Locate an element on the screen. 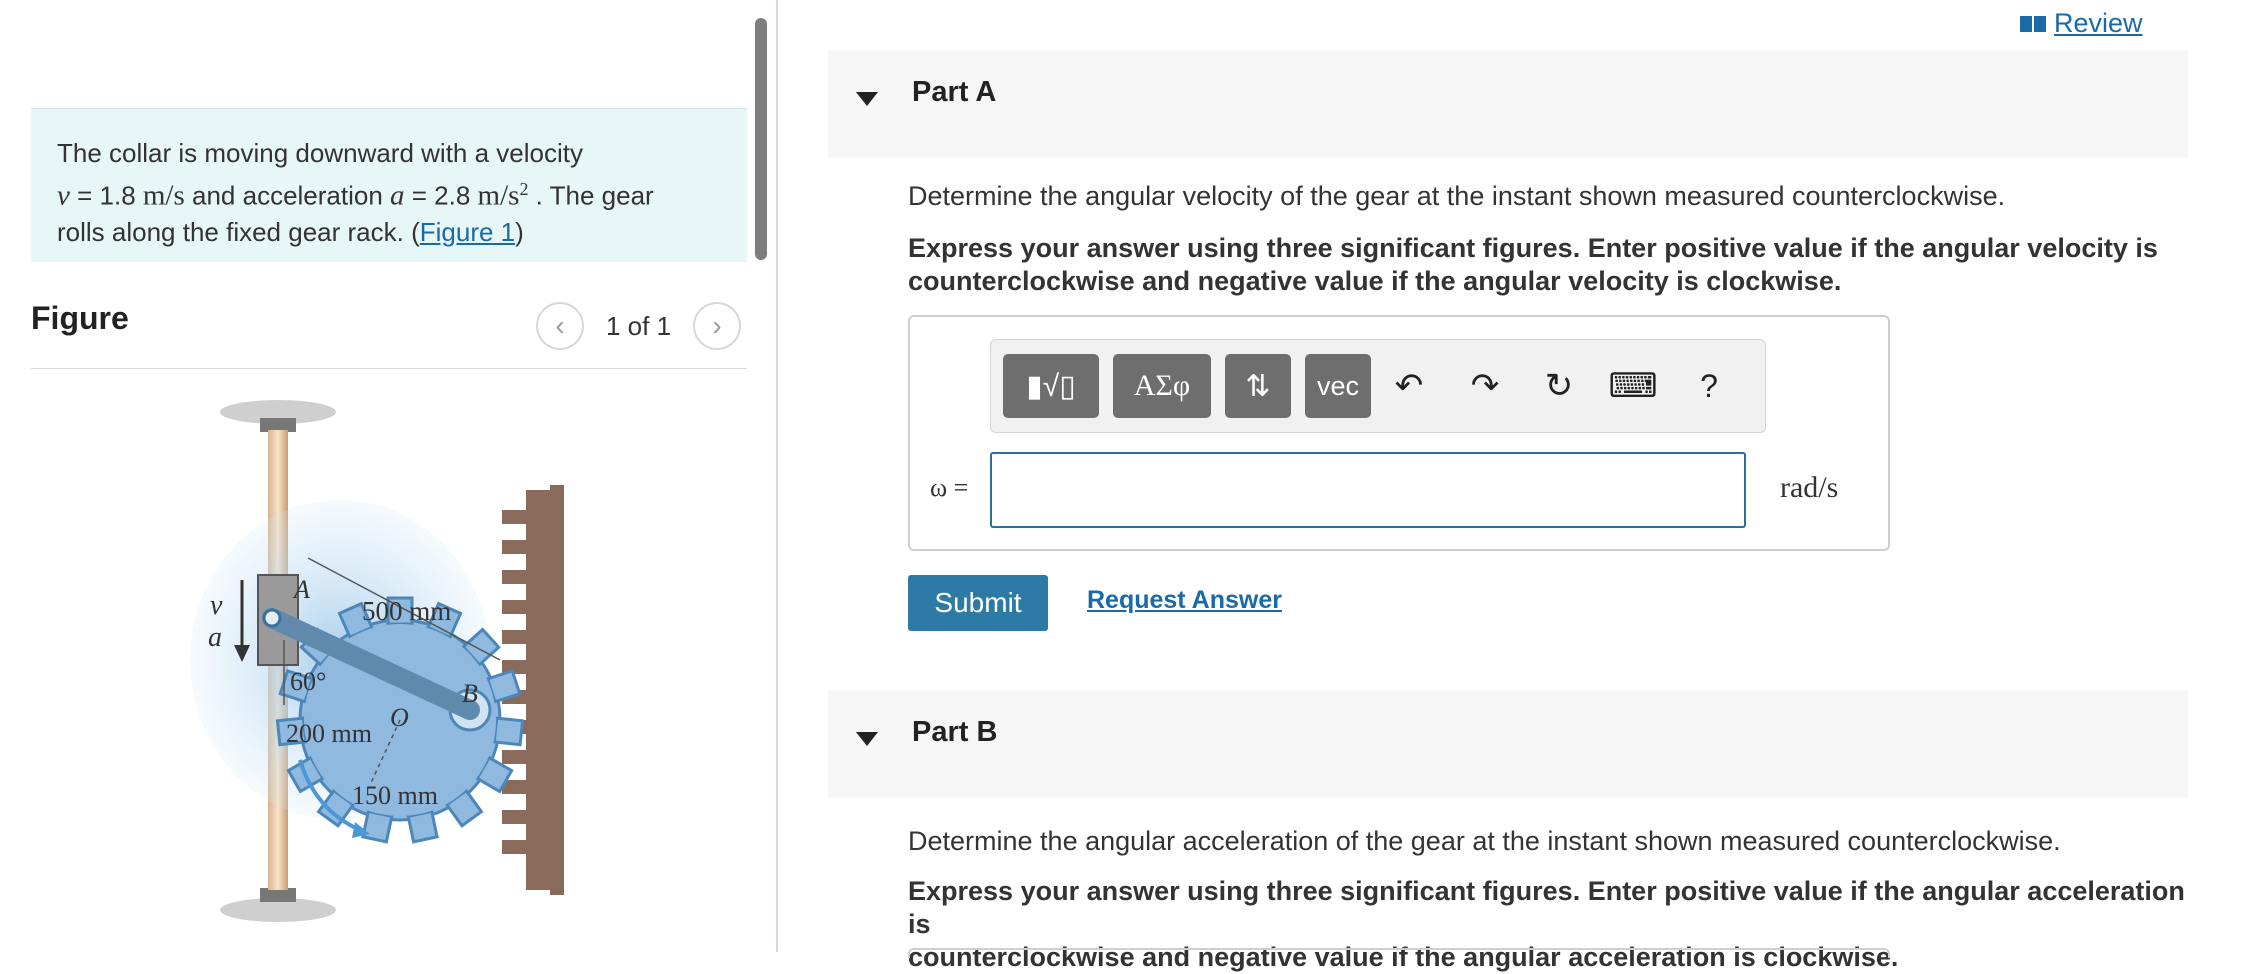  part-b-title: Part B is located at coordinates (955, 732).